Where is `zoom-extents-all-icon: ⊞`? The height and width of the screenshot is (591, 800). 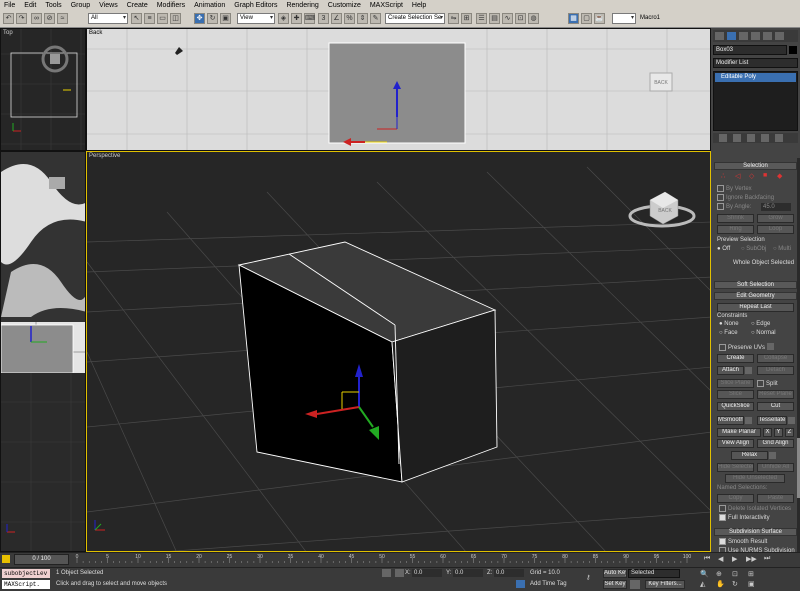
zoom-extents-all-icon: ⊞ is located at coordinates (751, 574).